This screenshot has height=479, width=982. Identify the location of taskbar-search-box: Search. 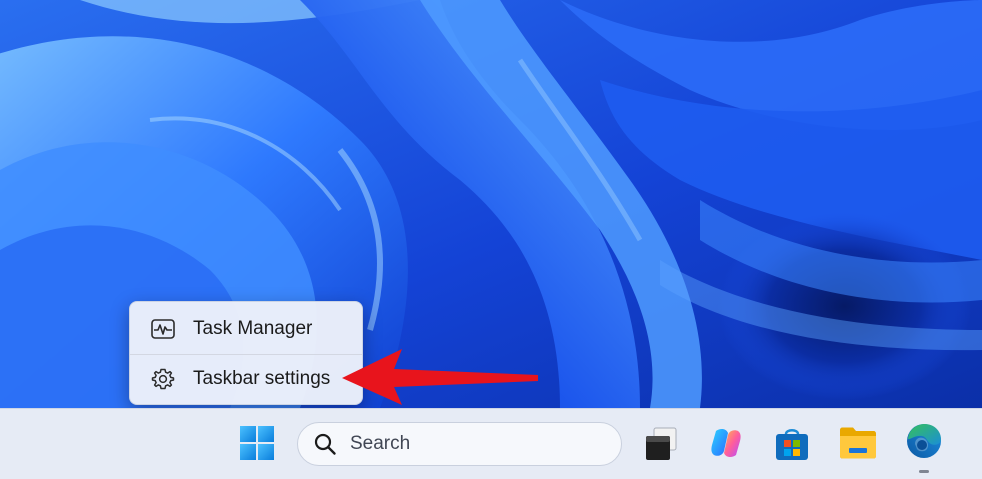
(459, 444).